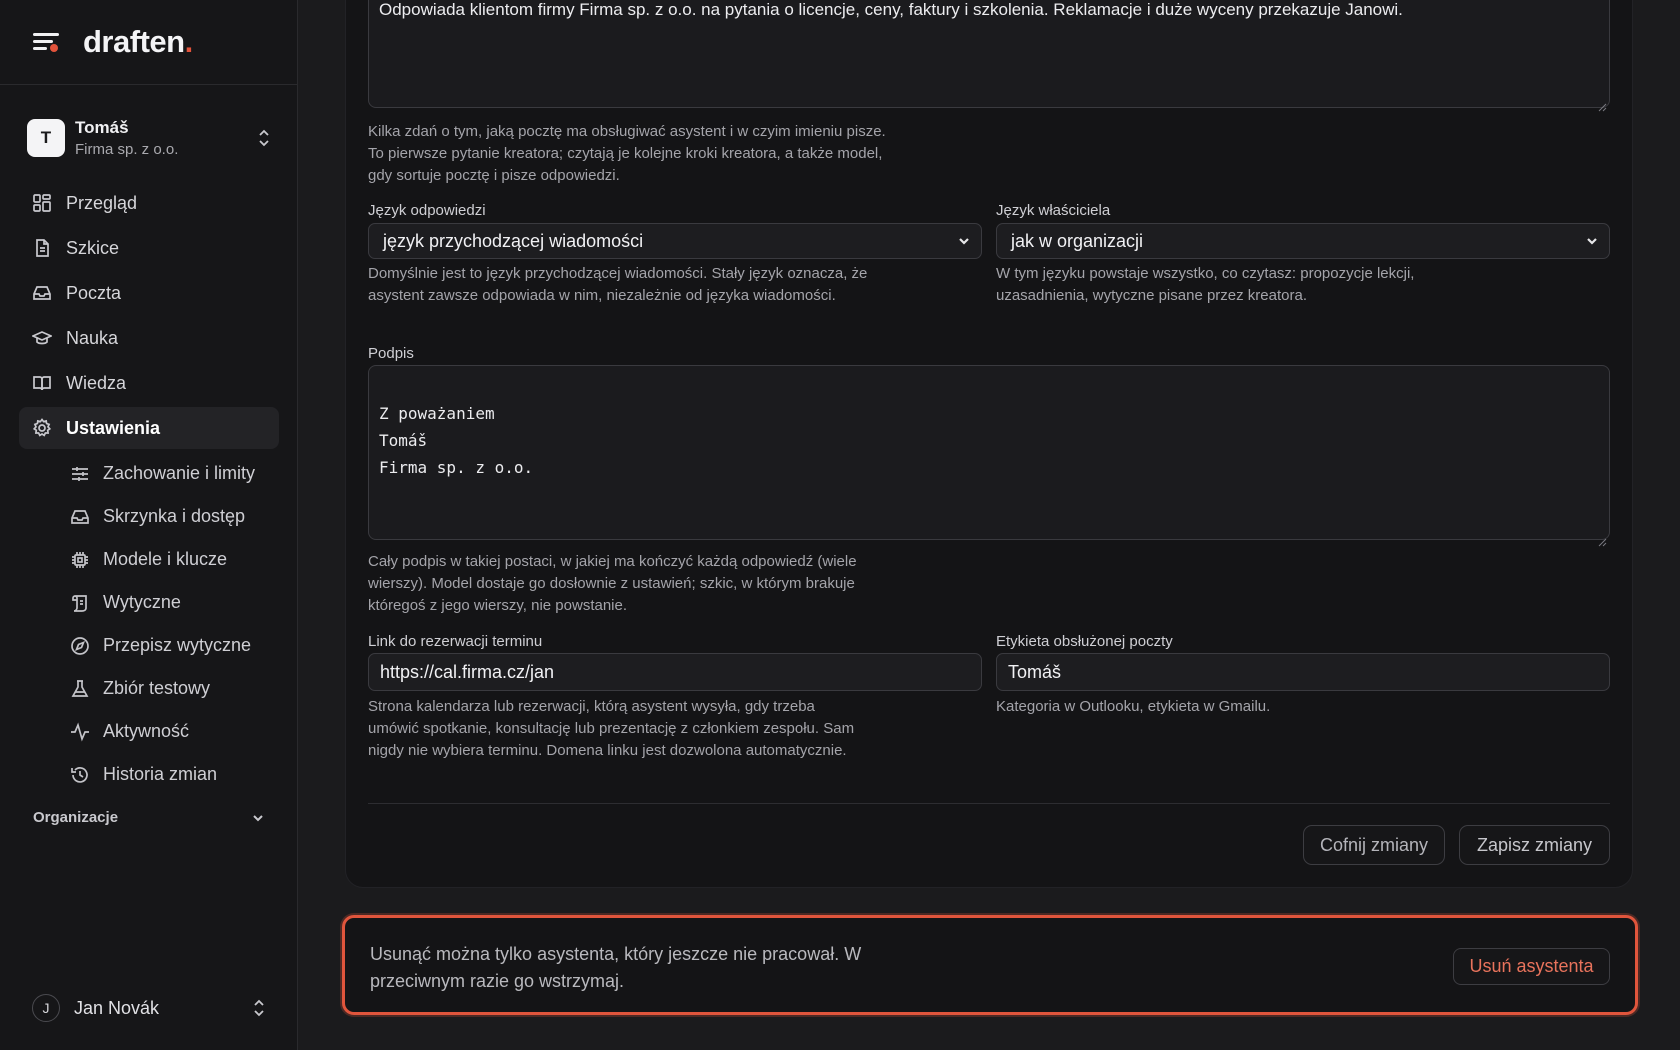 This screenshot has height=1050, width=1680. Describe the element at coordinates (1534, 845) in the screenshot. I see `save-button: Zapisz zmiany` at that location.